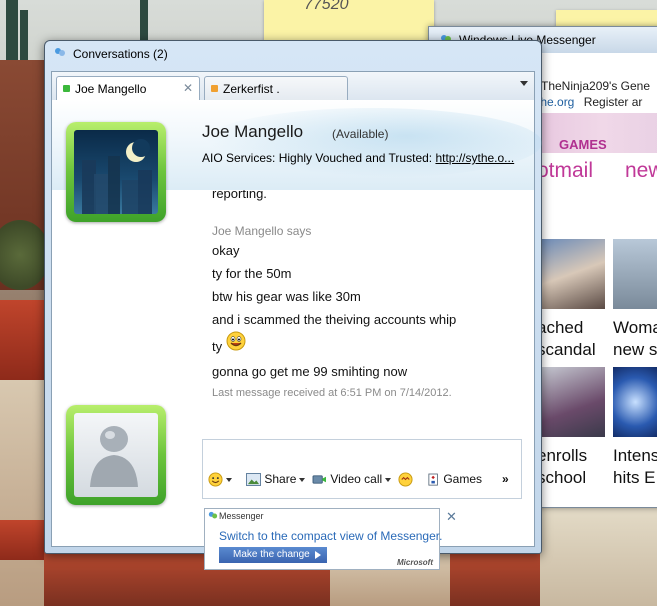  What do you see at coordinates (217, 346) in the screenshot?
I see `message-line: ty` at bounding box center [217, 346].